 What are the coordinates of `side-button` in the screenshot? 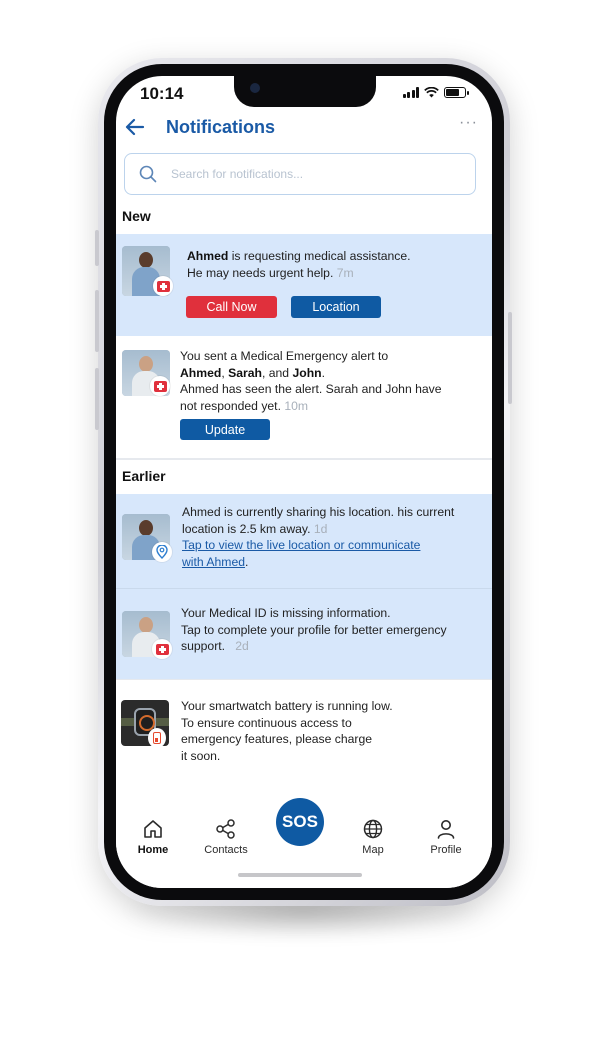 It's located at (97, 248).